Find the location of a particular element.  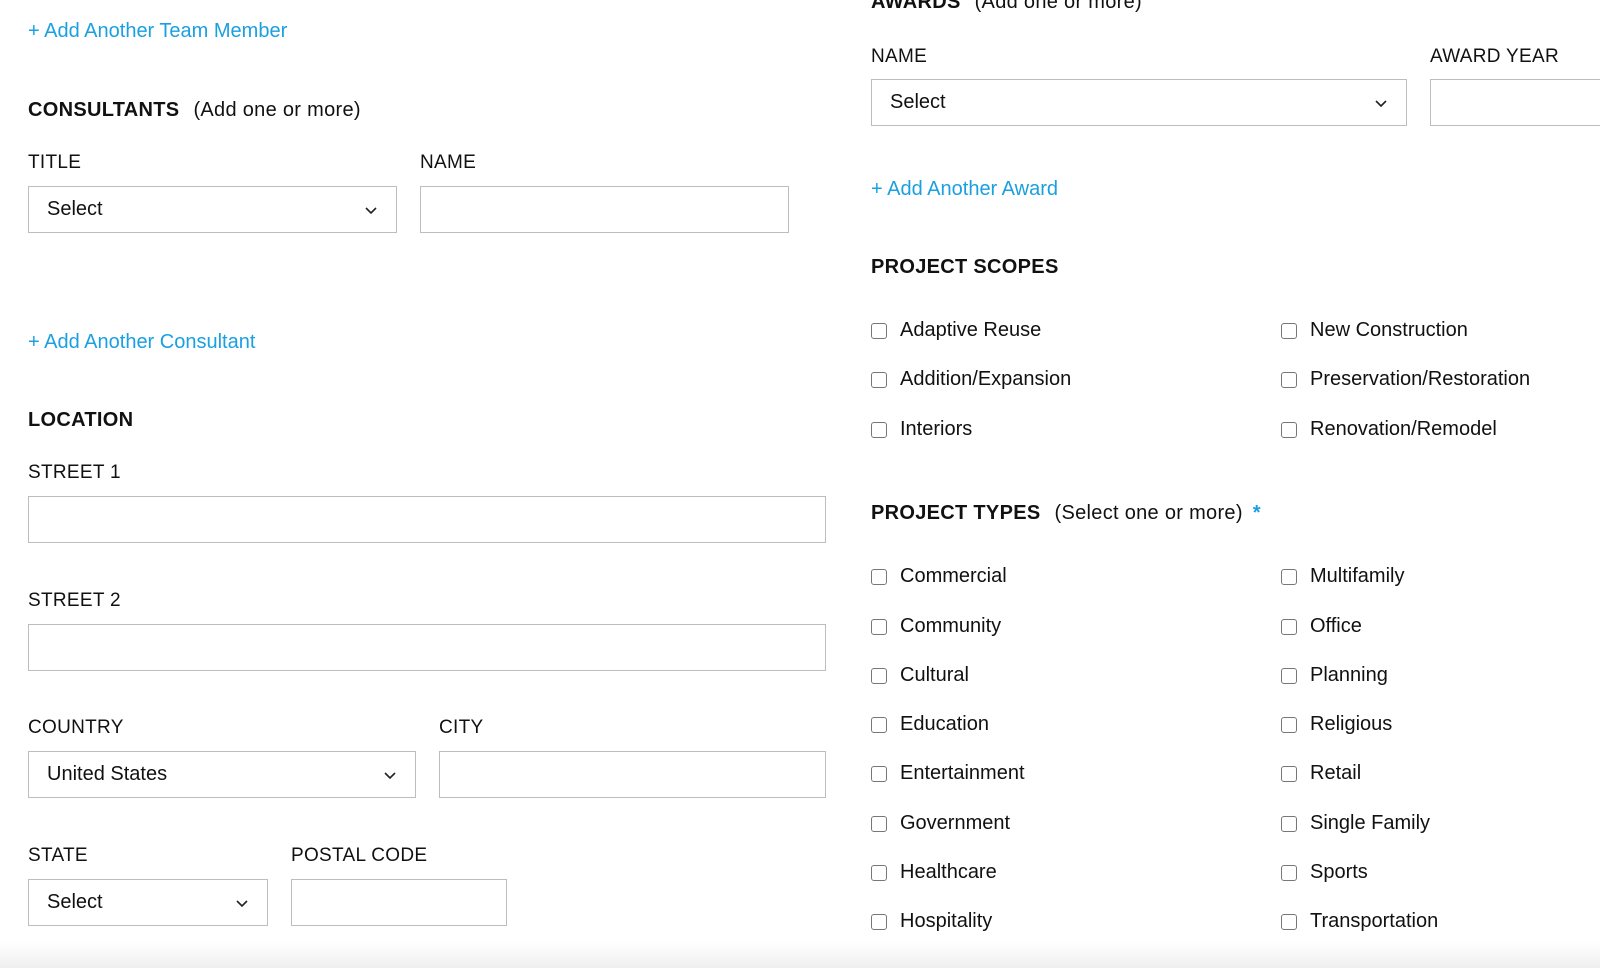

type-label: Transportation is located at coordinates (1374, 921).